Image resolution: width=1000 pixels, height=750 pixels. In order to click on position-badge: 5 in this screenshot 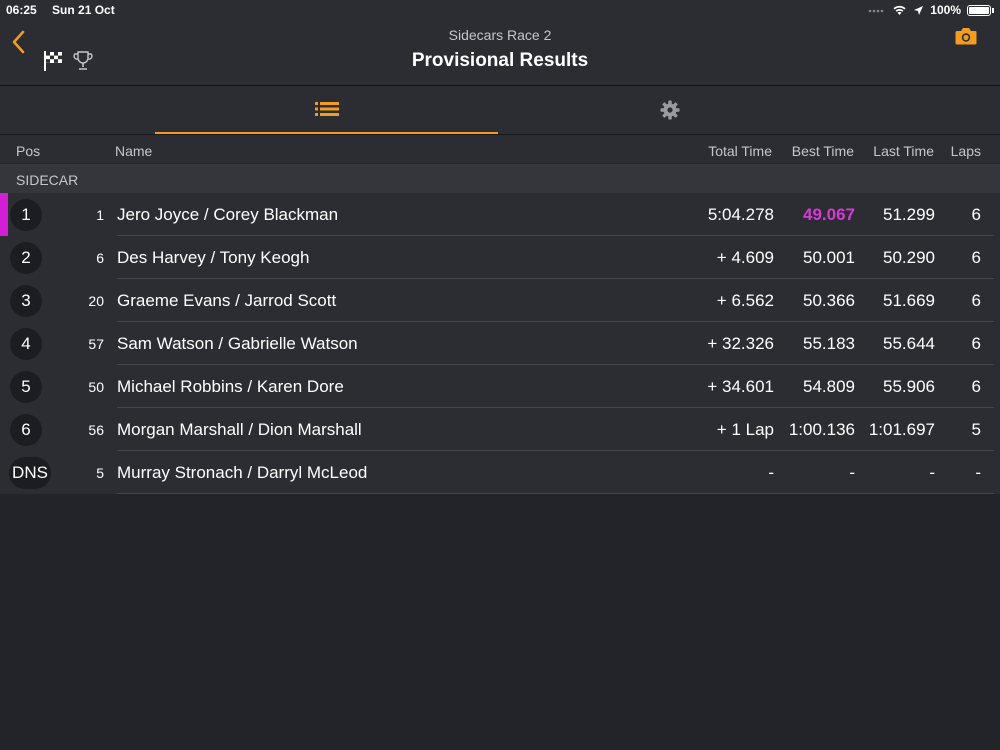, I will do `click(26, 387)`.